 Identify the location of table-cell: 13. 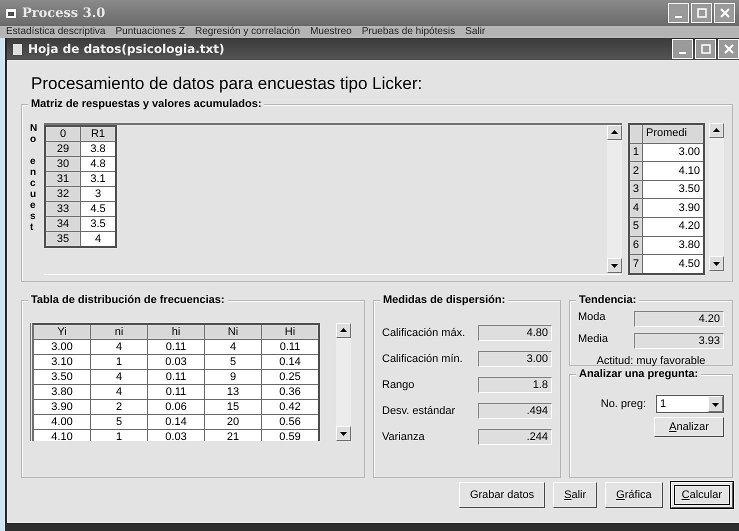
(233, 392).